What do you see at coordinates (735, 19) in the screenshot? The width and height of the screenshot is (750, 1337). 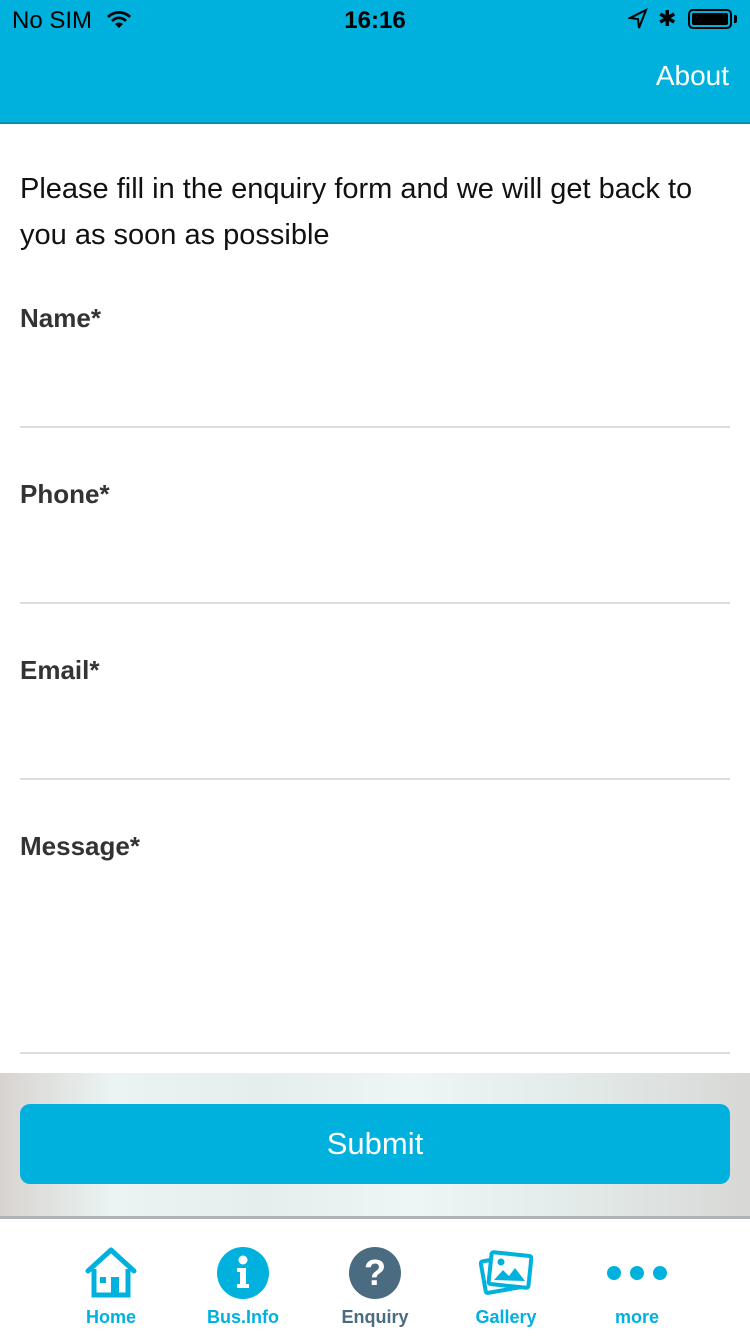 I see `battery-tip` at bounding box center [735, 19].